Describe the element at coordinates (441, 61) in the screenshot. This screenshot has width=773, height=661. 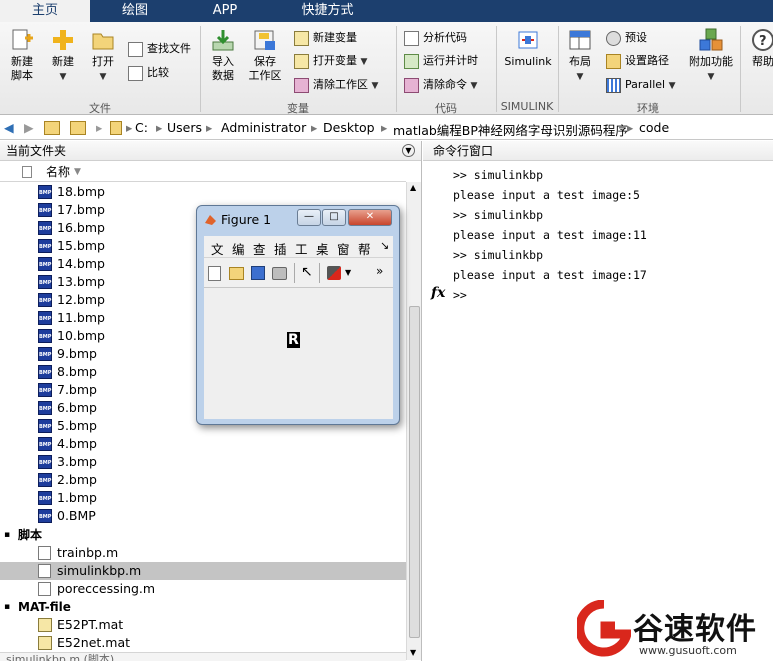
I see `run-and-time-button: 运行并计时` at that location.